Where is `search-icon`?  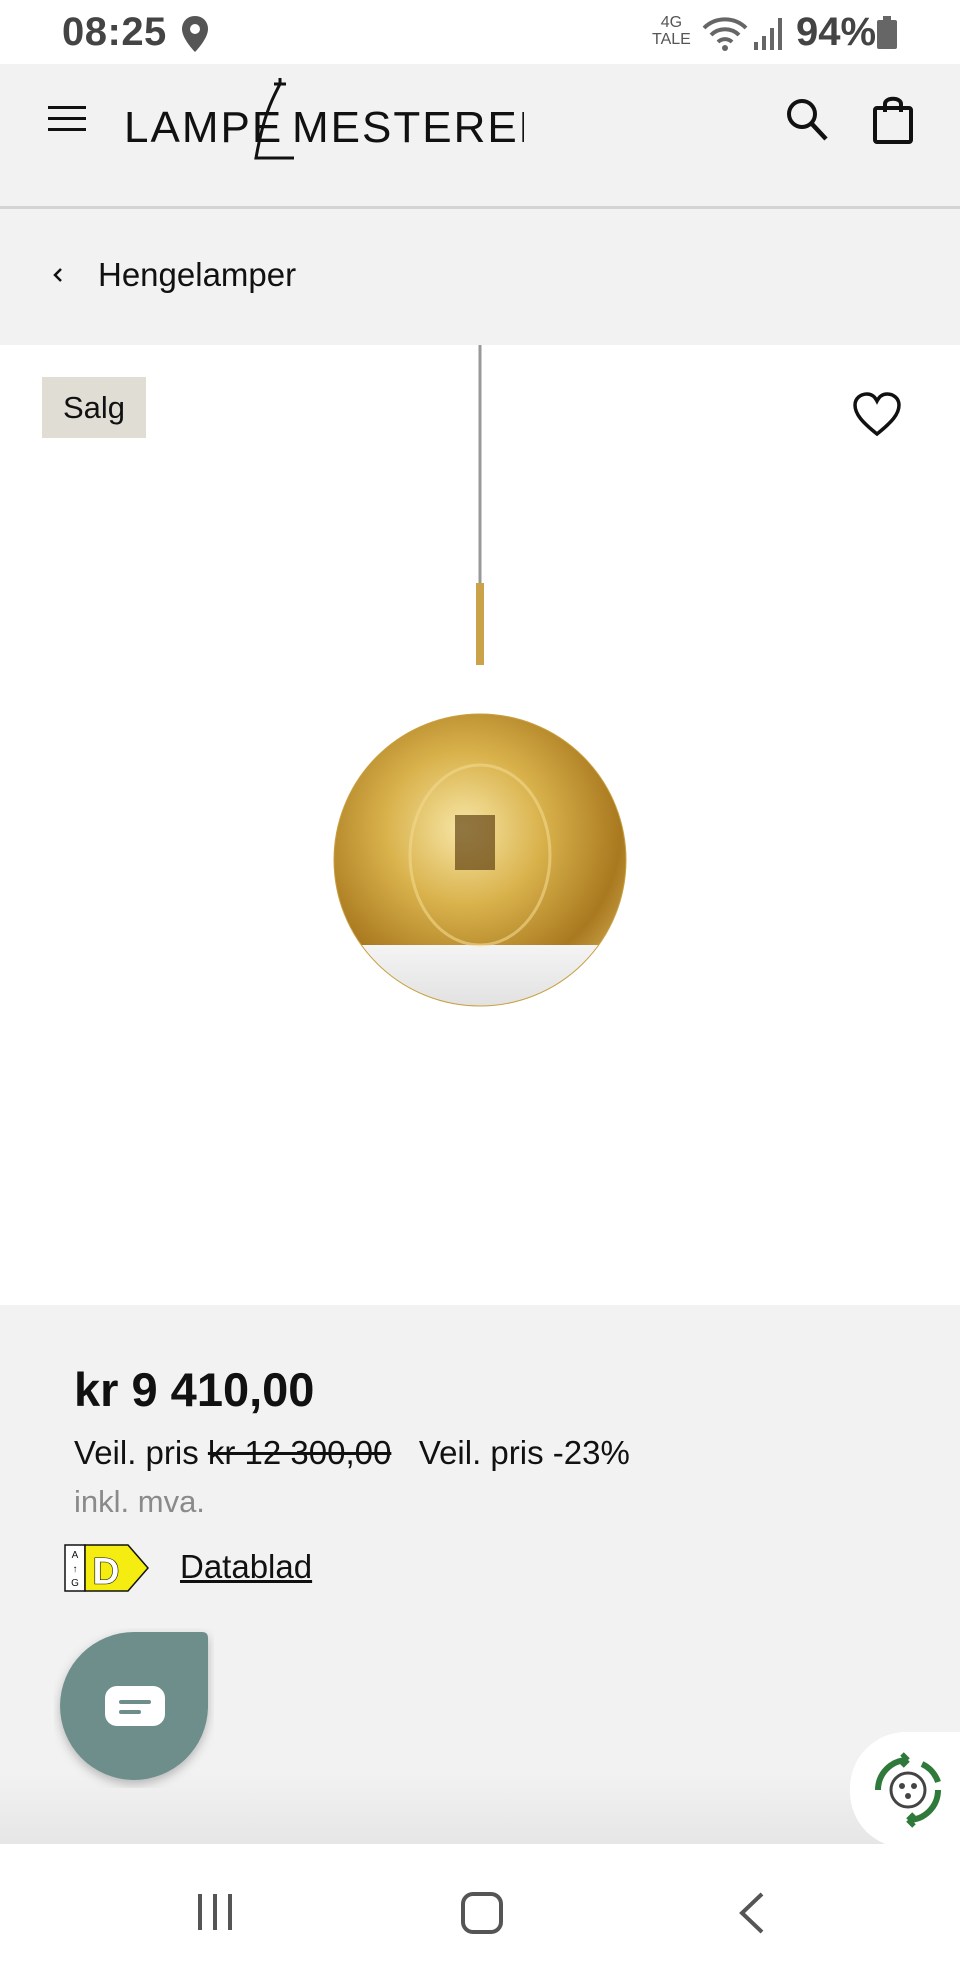
search-icon is located at coordinates (807, 120).